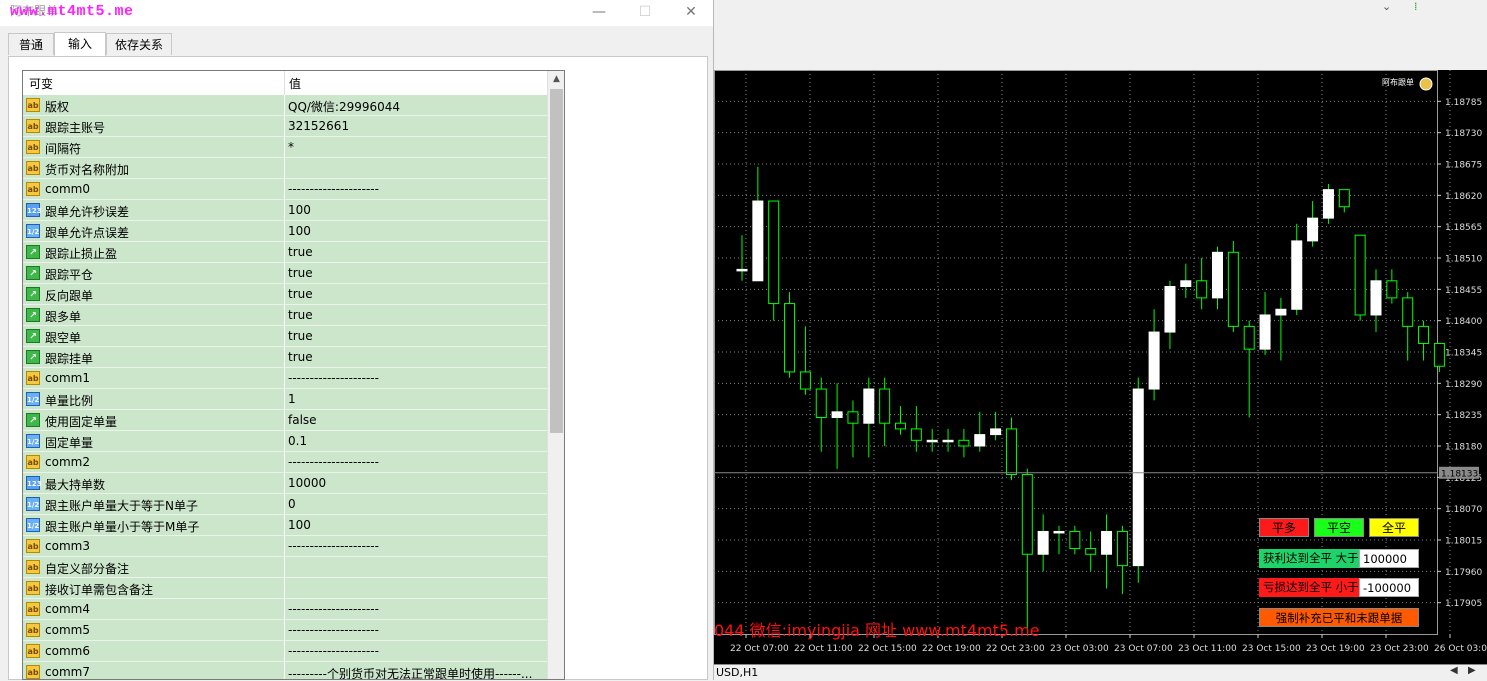  What do you see at coordinates (285, 231) in the screenshot?
I see `table-row: 1/2 跟单允许点误差 100` at bounding box center [285, 231].